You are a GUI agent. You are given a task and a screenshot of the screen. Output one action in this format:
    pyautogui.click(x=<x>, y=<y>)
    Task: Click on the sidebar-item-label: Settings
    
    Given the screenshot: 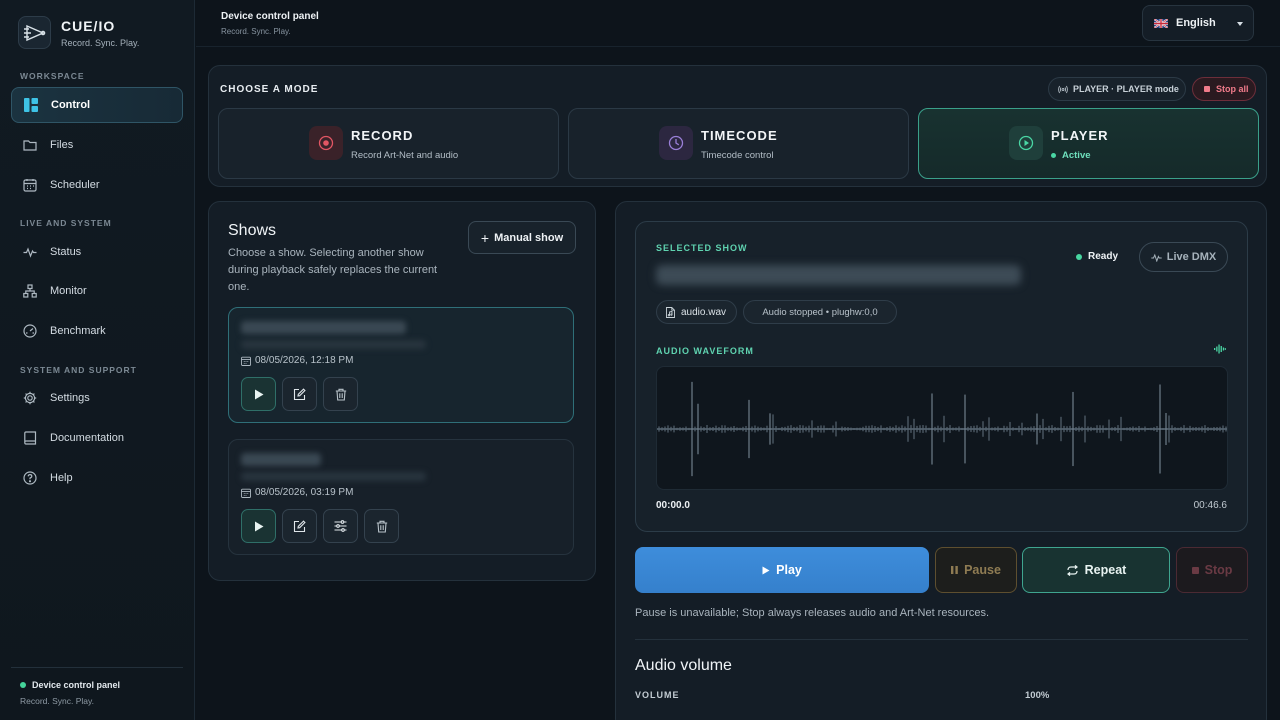 What is the action you would take?
    pyautogui.click(x=70, y=398)
    